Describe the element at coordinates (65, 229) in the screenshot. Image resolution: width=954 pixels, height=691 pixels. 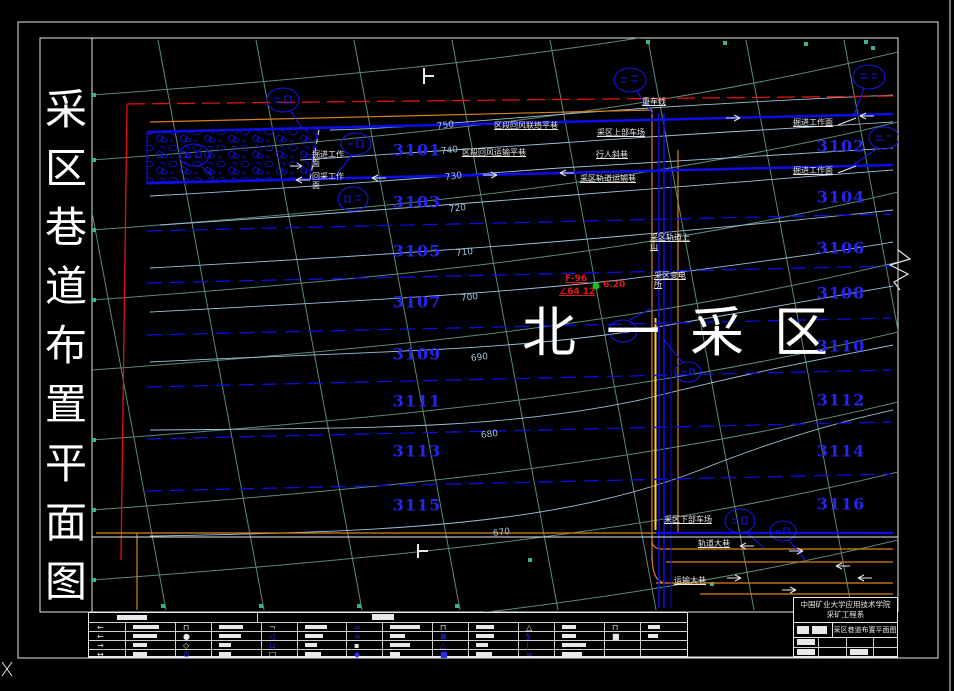
I see `side-title-char: 巷` at that location.